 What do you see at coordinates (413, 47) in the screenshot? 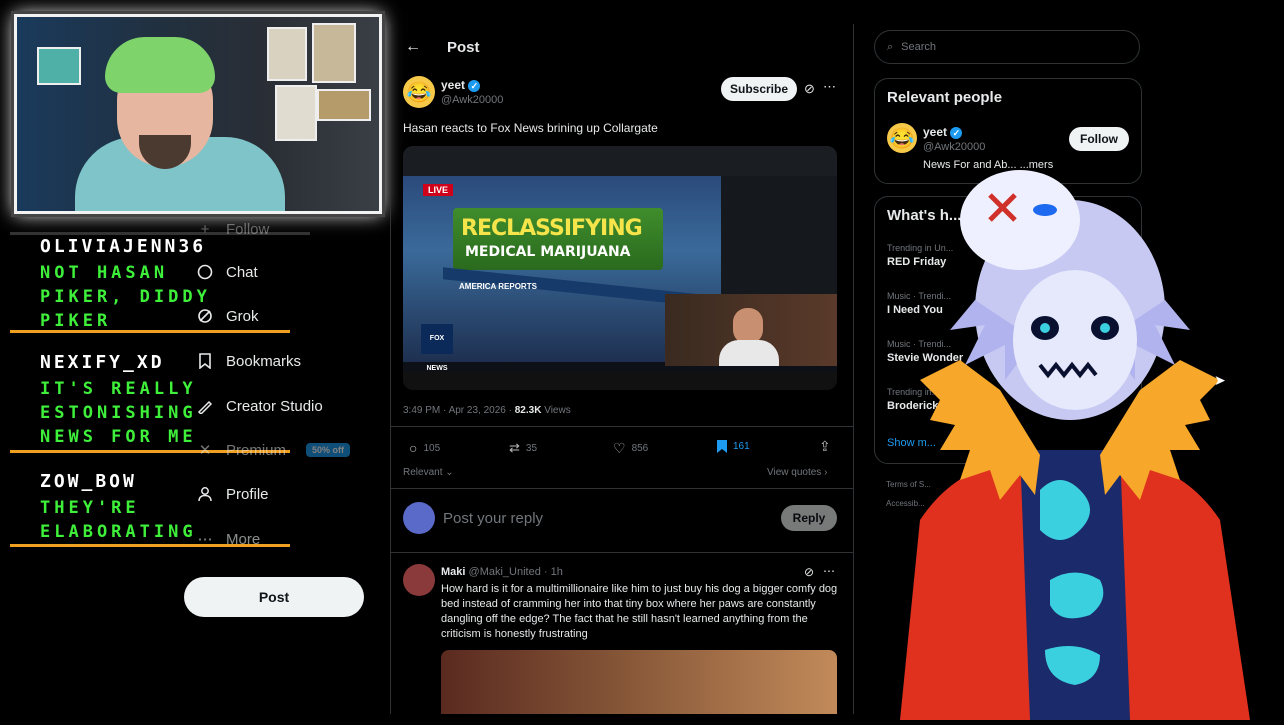
I see `back-arrow-icon: ←` at bounding box center [413, 47].